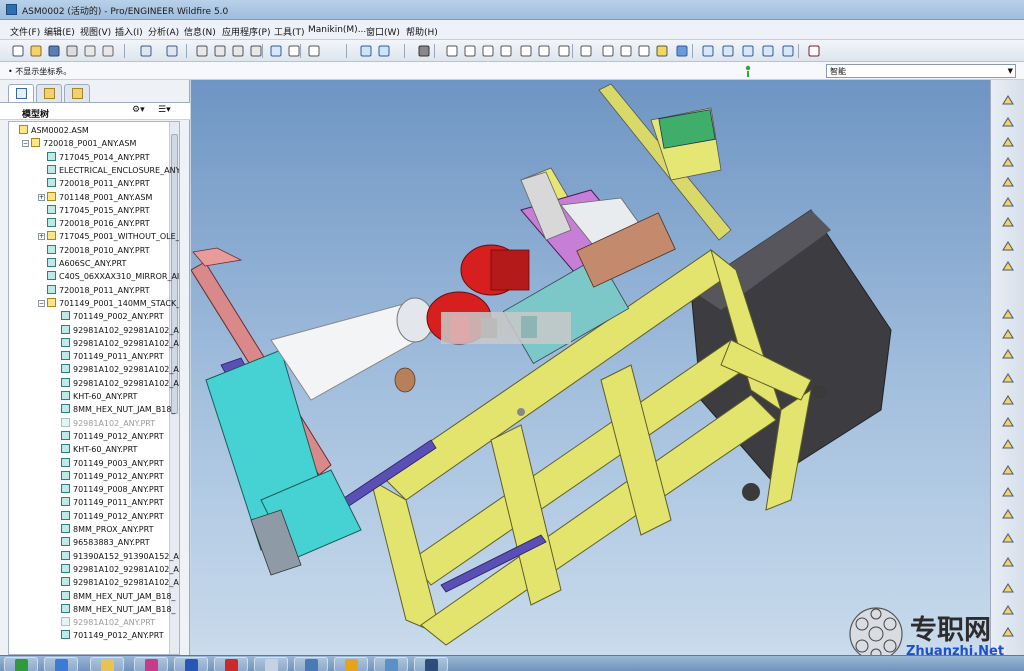 Image resolution: width=1024 pixels, height=671 pixels. Describe the element at coordinates (452, 51) in the screenshot. I see `pan-icon` at that location.